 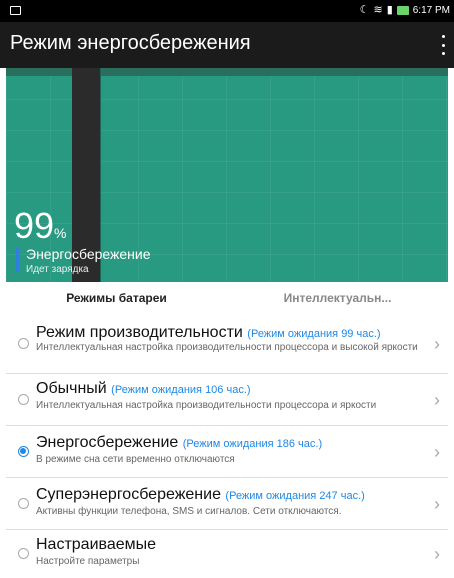 I want to click on charging-status: Идет зарядка, so click(x=57, y=269).